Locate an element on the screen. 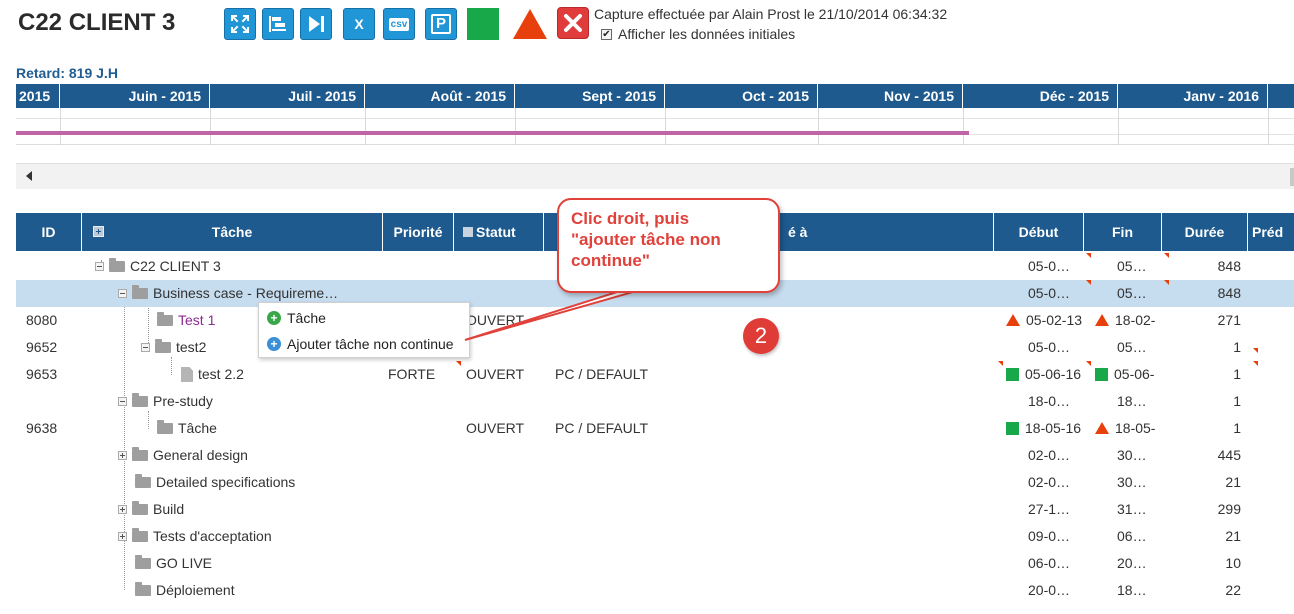 The image size is (1294, 614). table-row: Déploiement 20-0… 18… 22 is located at coordinates (655, 590).